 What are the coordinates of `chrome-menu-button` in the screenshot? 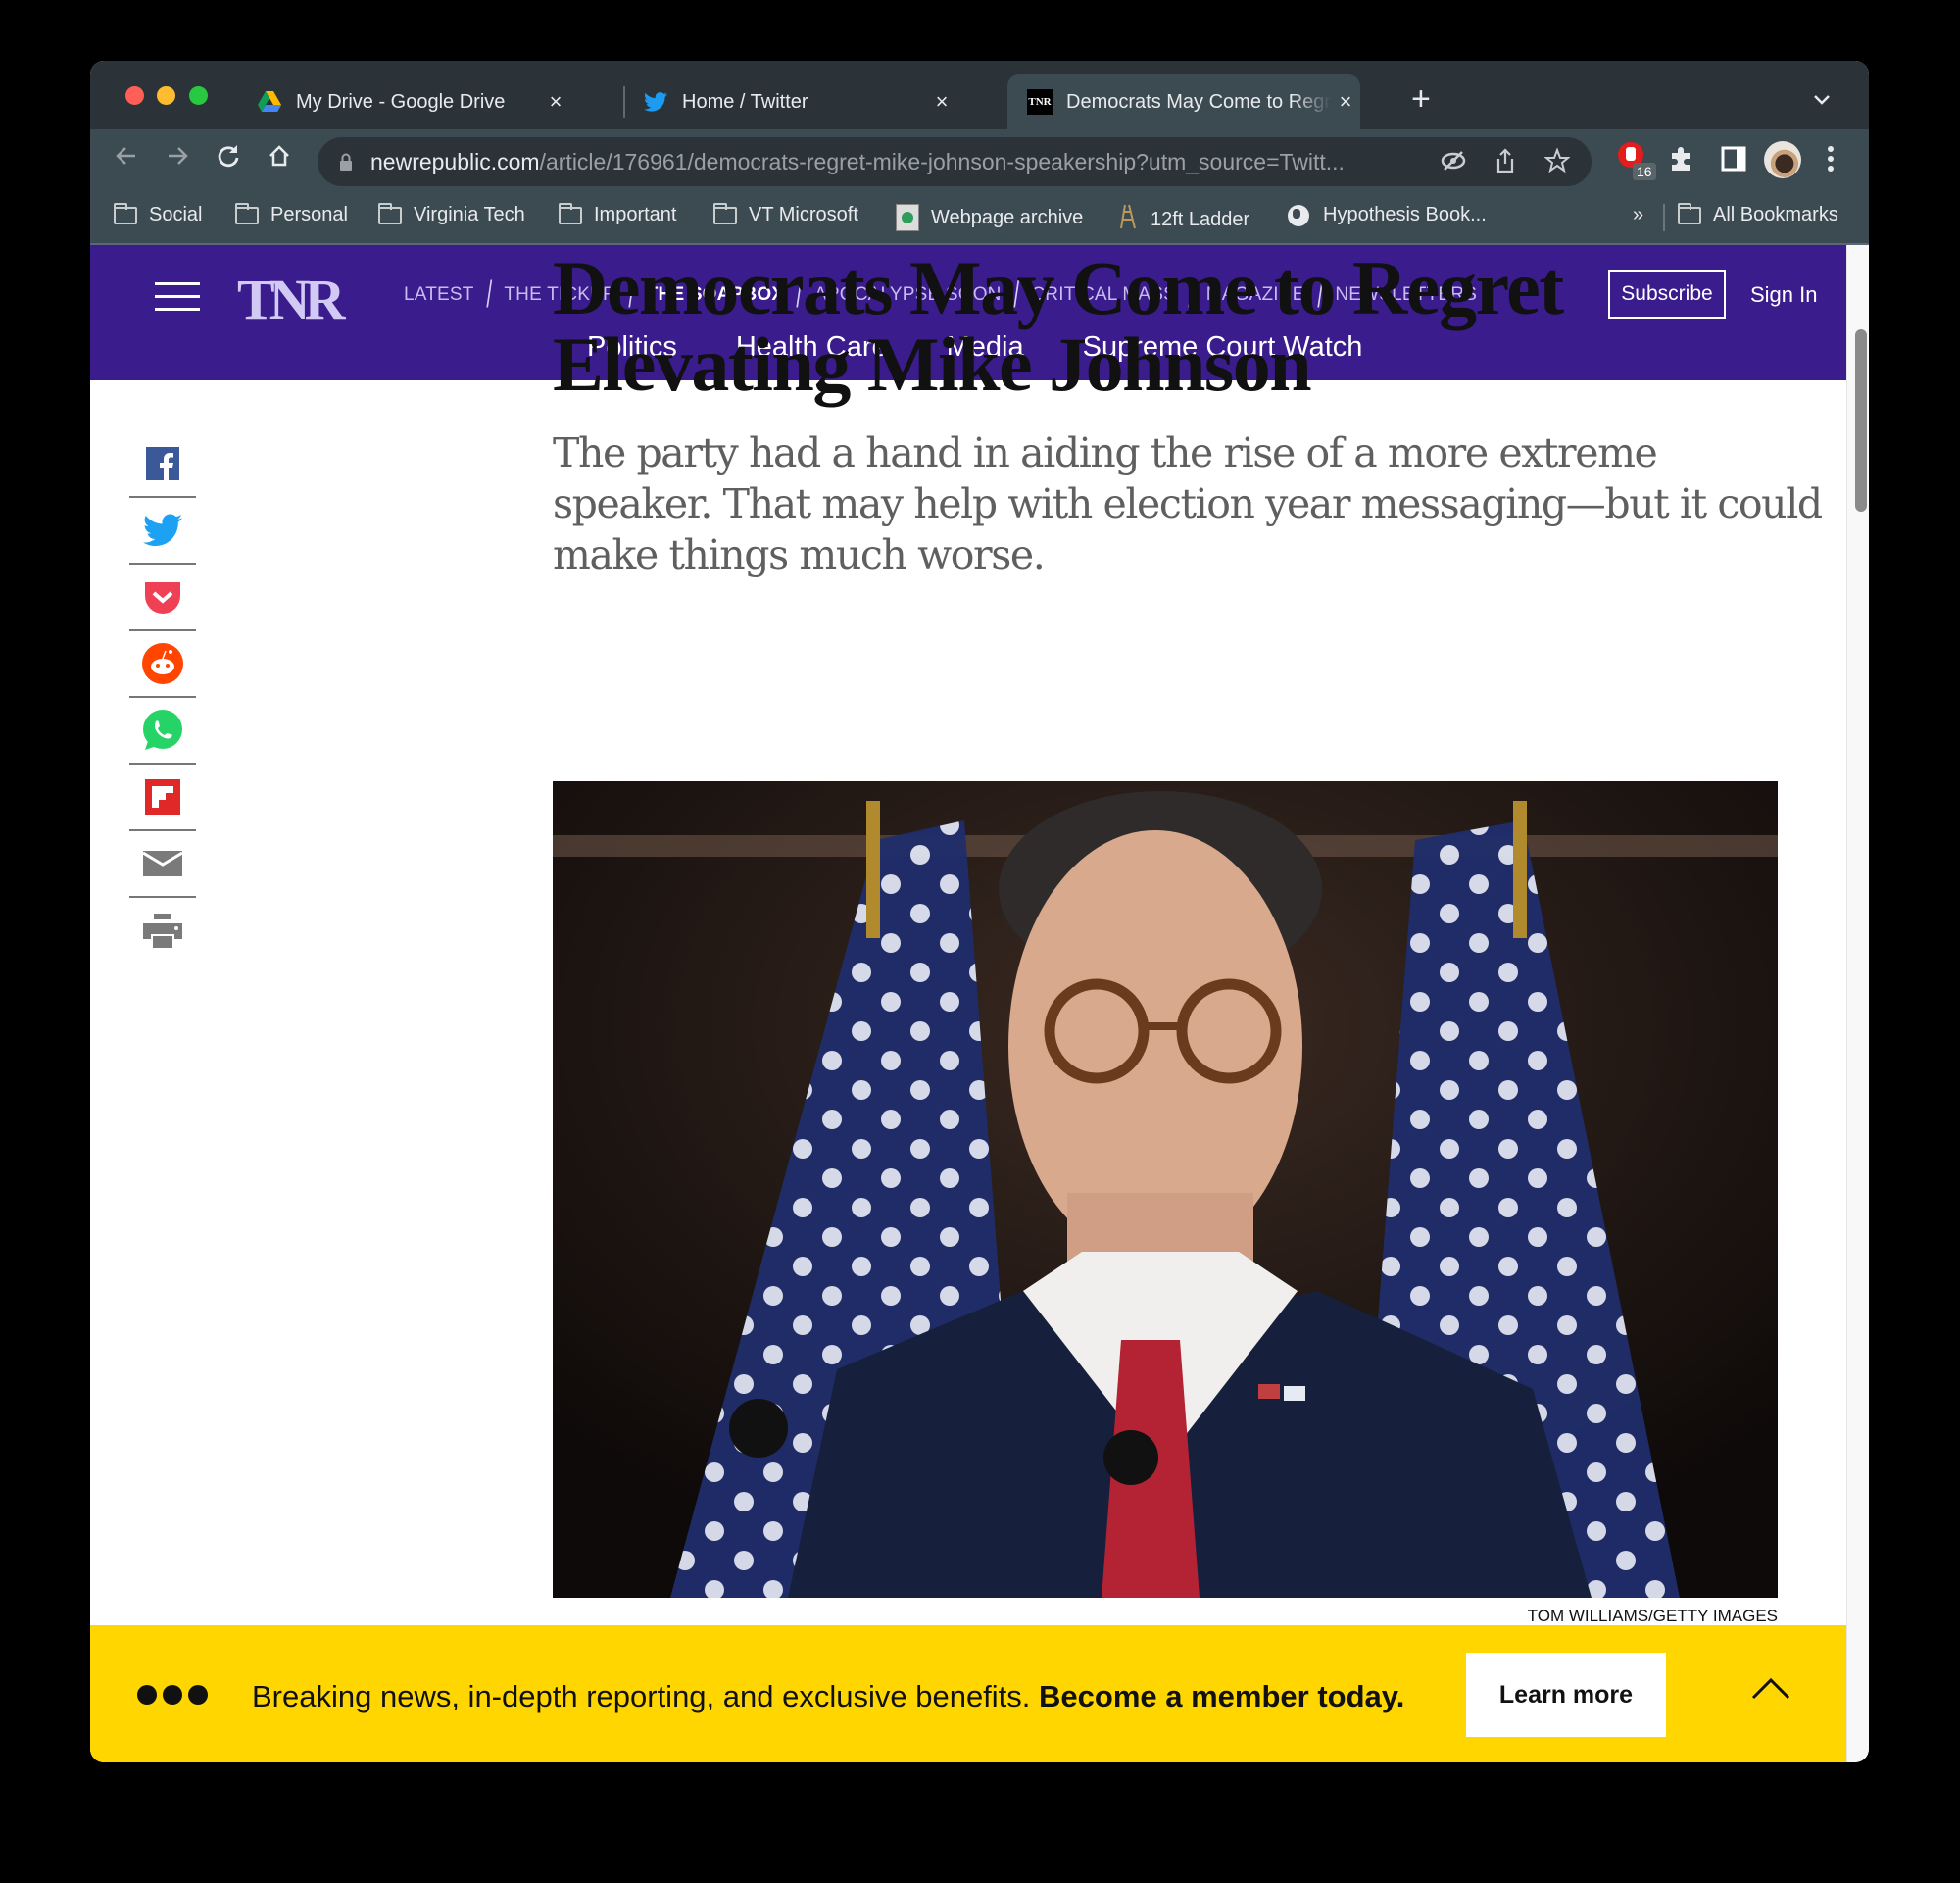 It's located at (1831, 161).